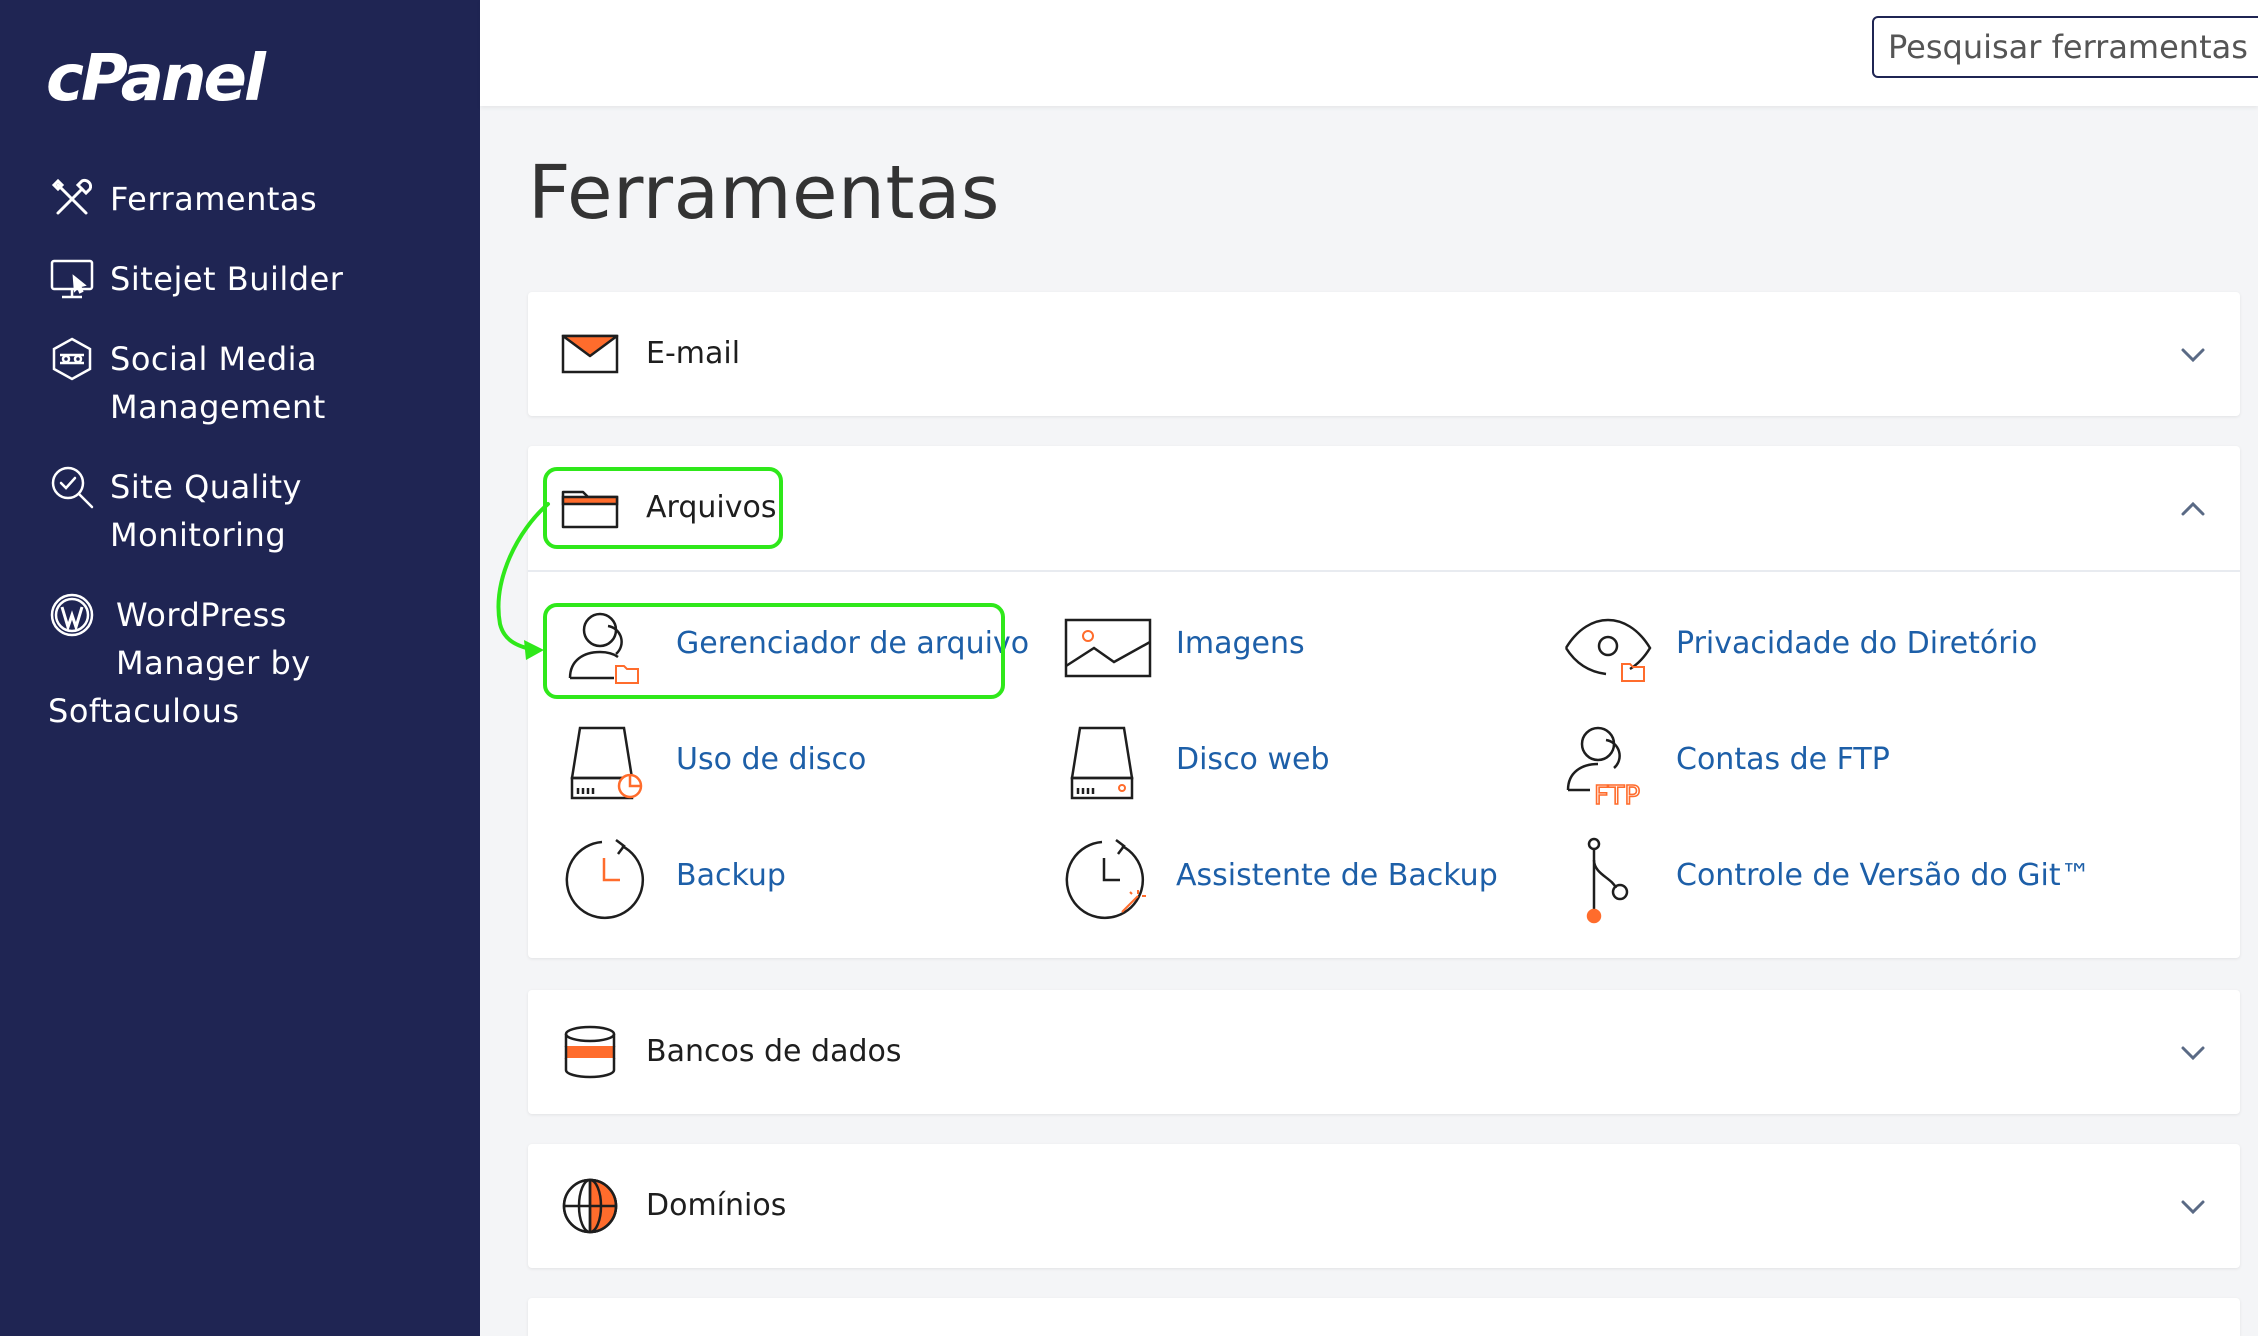 The width and height of the screenshot is (2258, 1336). I want to click on globe-icon, so click(590, 1206).